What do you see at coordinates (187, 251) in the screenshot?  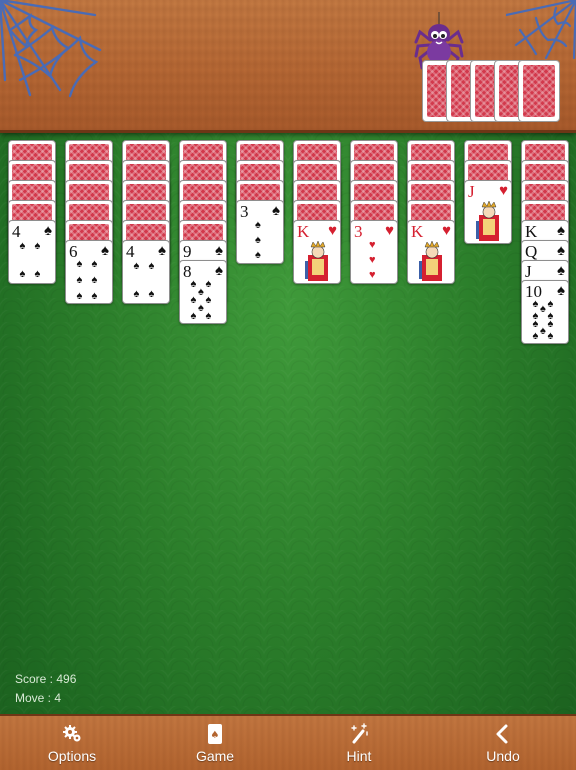 I see `card-rank: 9` at bounding box center [187, 251].